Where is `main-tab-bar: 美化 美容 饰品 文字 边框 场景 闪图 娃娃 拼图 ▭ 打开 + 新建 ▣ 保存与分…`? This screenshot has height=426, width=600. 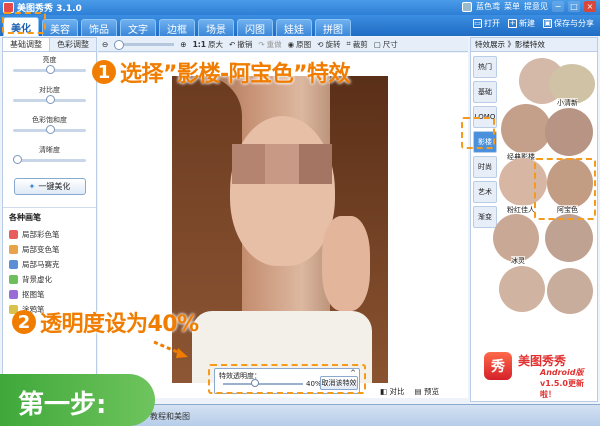 main-tab-bar: 美化 美容 饰品 文字 边框 场景 闪图 娃娃 拼图 ▭ 打开 + 新建 ▣ 保存与分… is located at coordinates (300, 25).